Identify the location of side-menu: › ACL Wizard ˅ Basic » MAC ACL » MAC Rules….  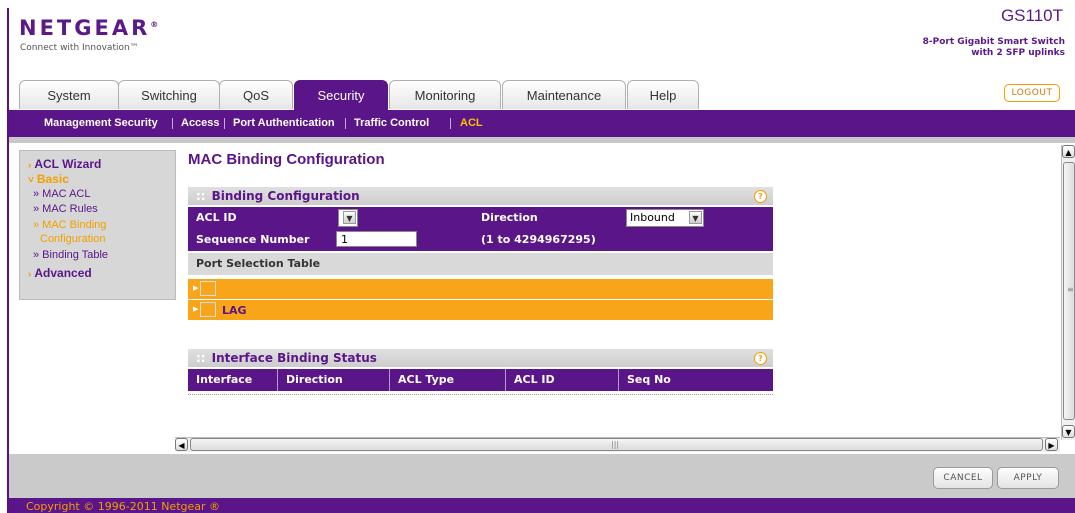
(97, 225).